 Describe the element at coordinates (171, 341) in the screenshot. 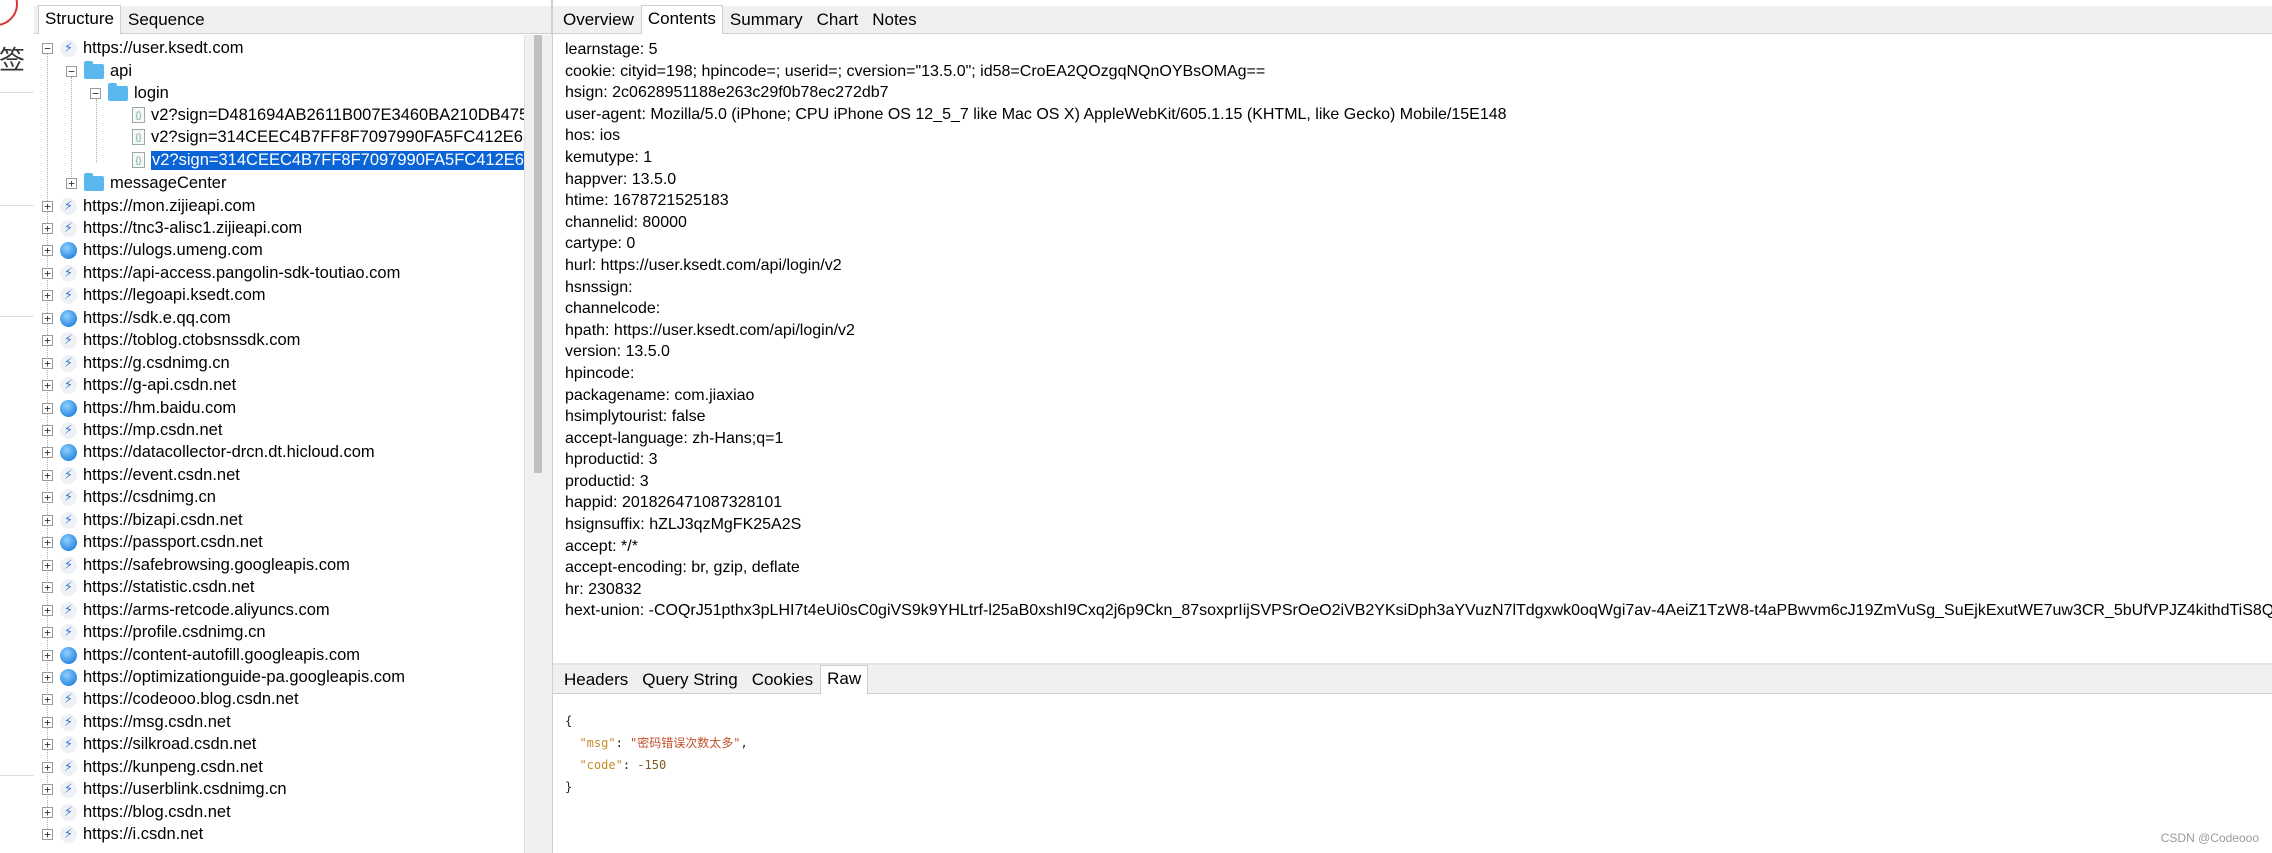

I see `tree-node-host: + ⚡ https://toblog.ctobsnssdk.com` at that location.